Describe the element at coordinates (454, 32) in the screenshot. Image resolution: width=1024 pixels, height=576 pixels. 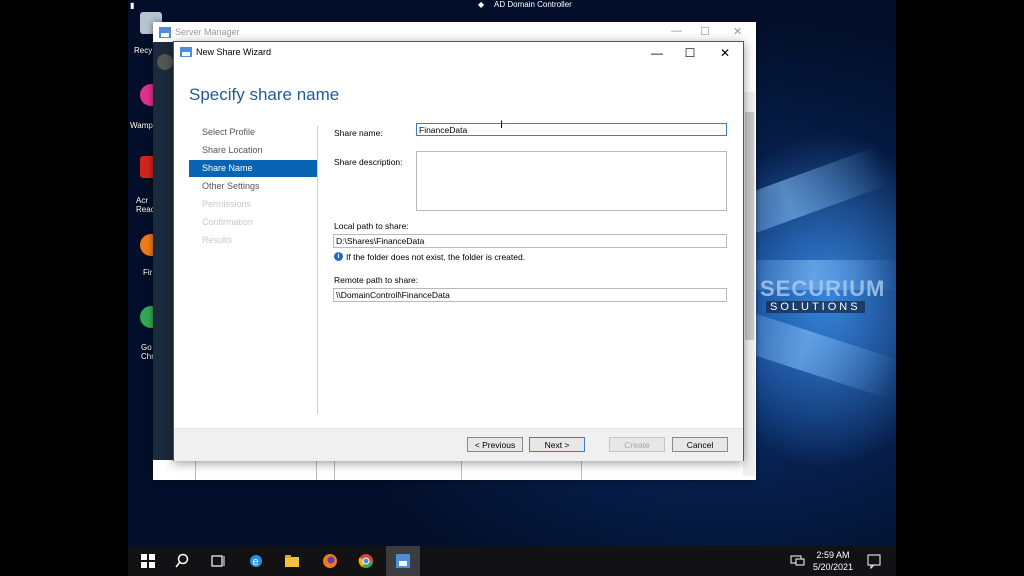
I see `server-manager-titlebar: Server Manager — ☐ ✕` at that location.